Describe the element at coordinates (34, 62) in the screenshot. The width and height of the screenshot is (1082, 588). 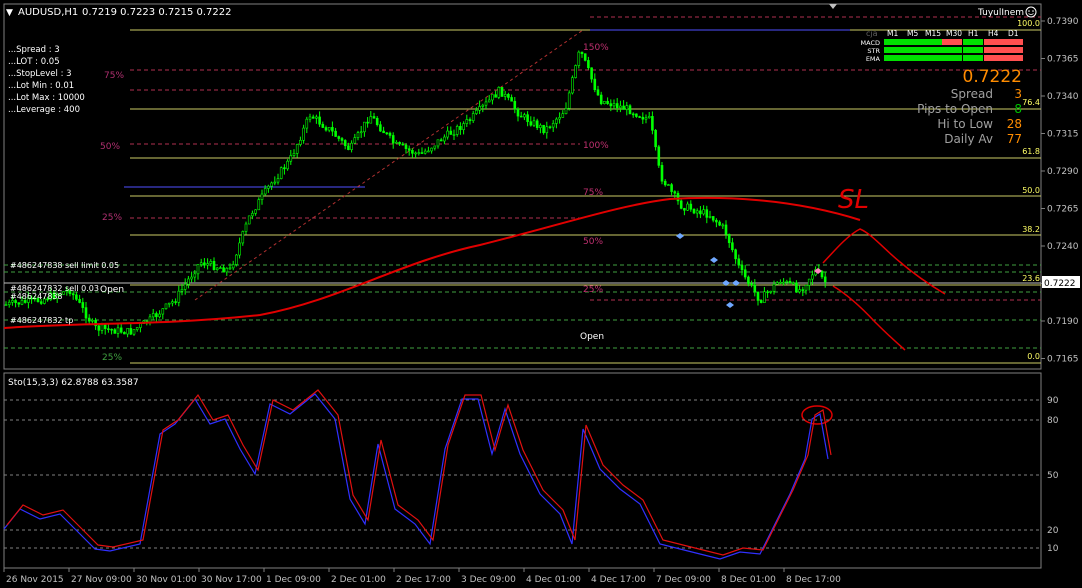
I see `info-line: ...LOT : 0.05` at that location.